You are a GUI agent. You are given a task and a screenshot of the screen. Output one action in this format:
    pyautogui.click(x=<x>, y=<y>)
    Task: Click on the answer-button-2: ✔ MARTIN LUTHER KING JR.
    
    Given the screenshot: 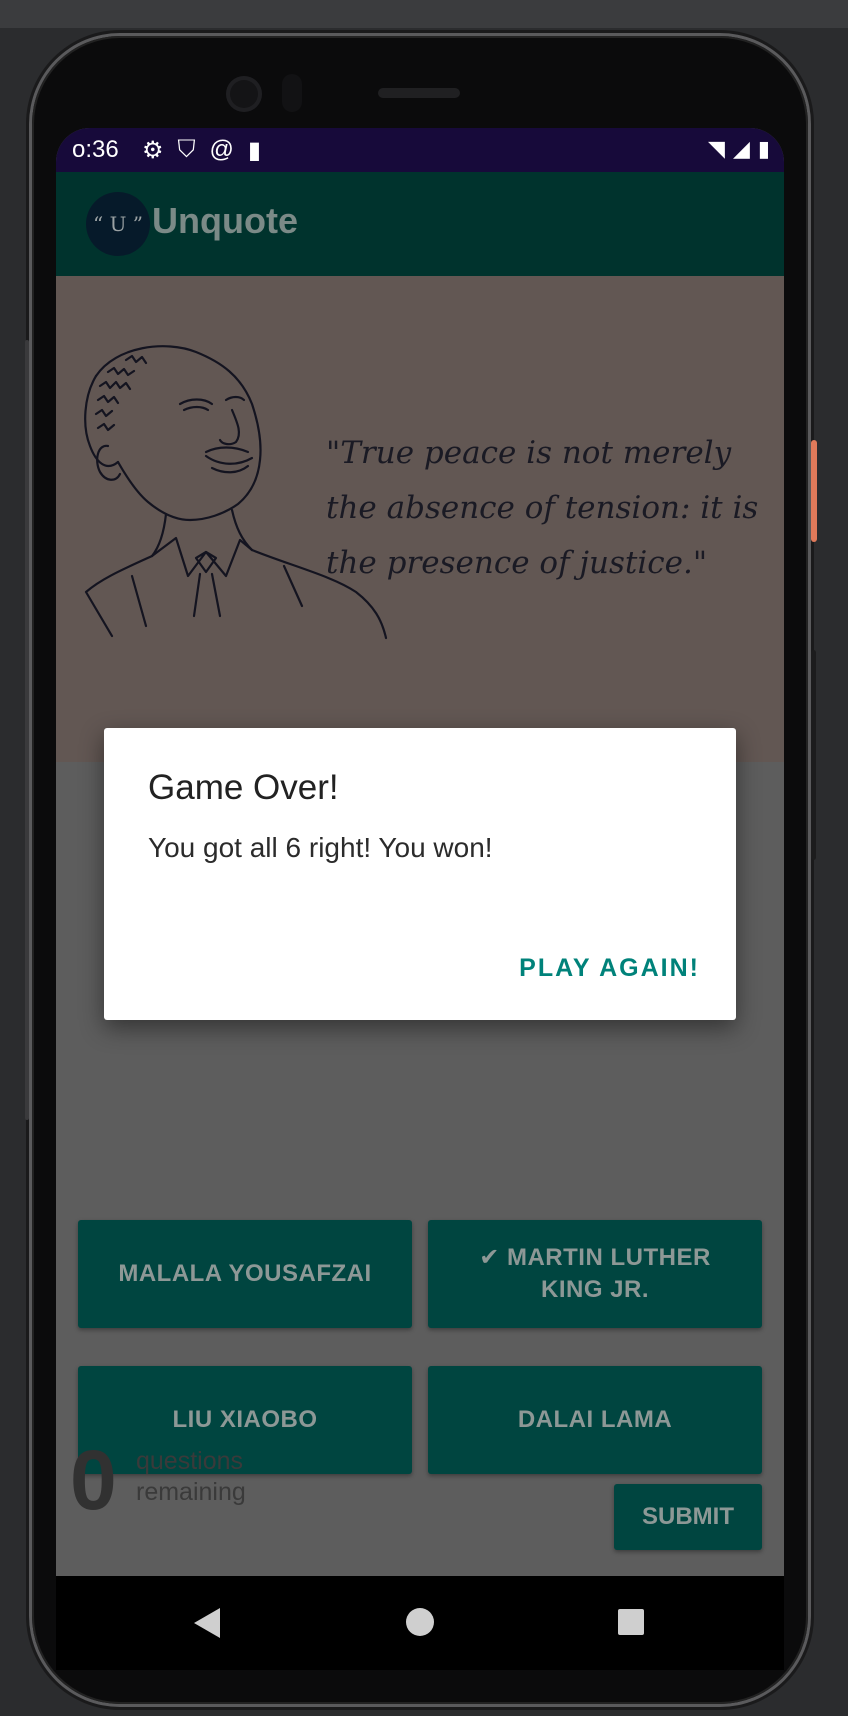 What is the action you would take?
    pyautogui.click(x=595, y=1274)
    